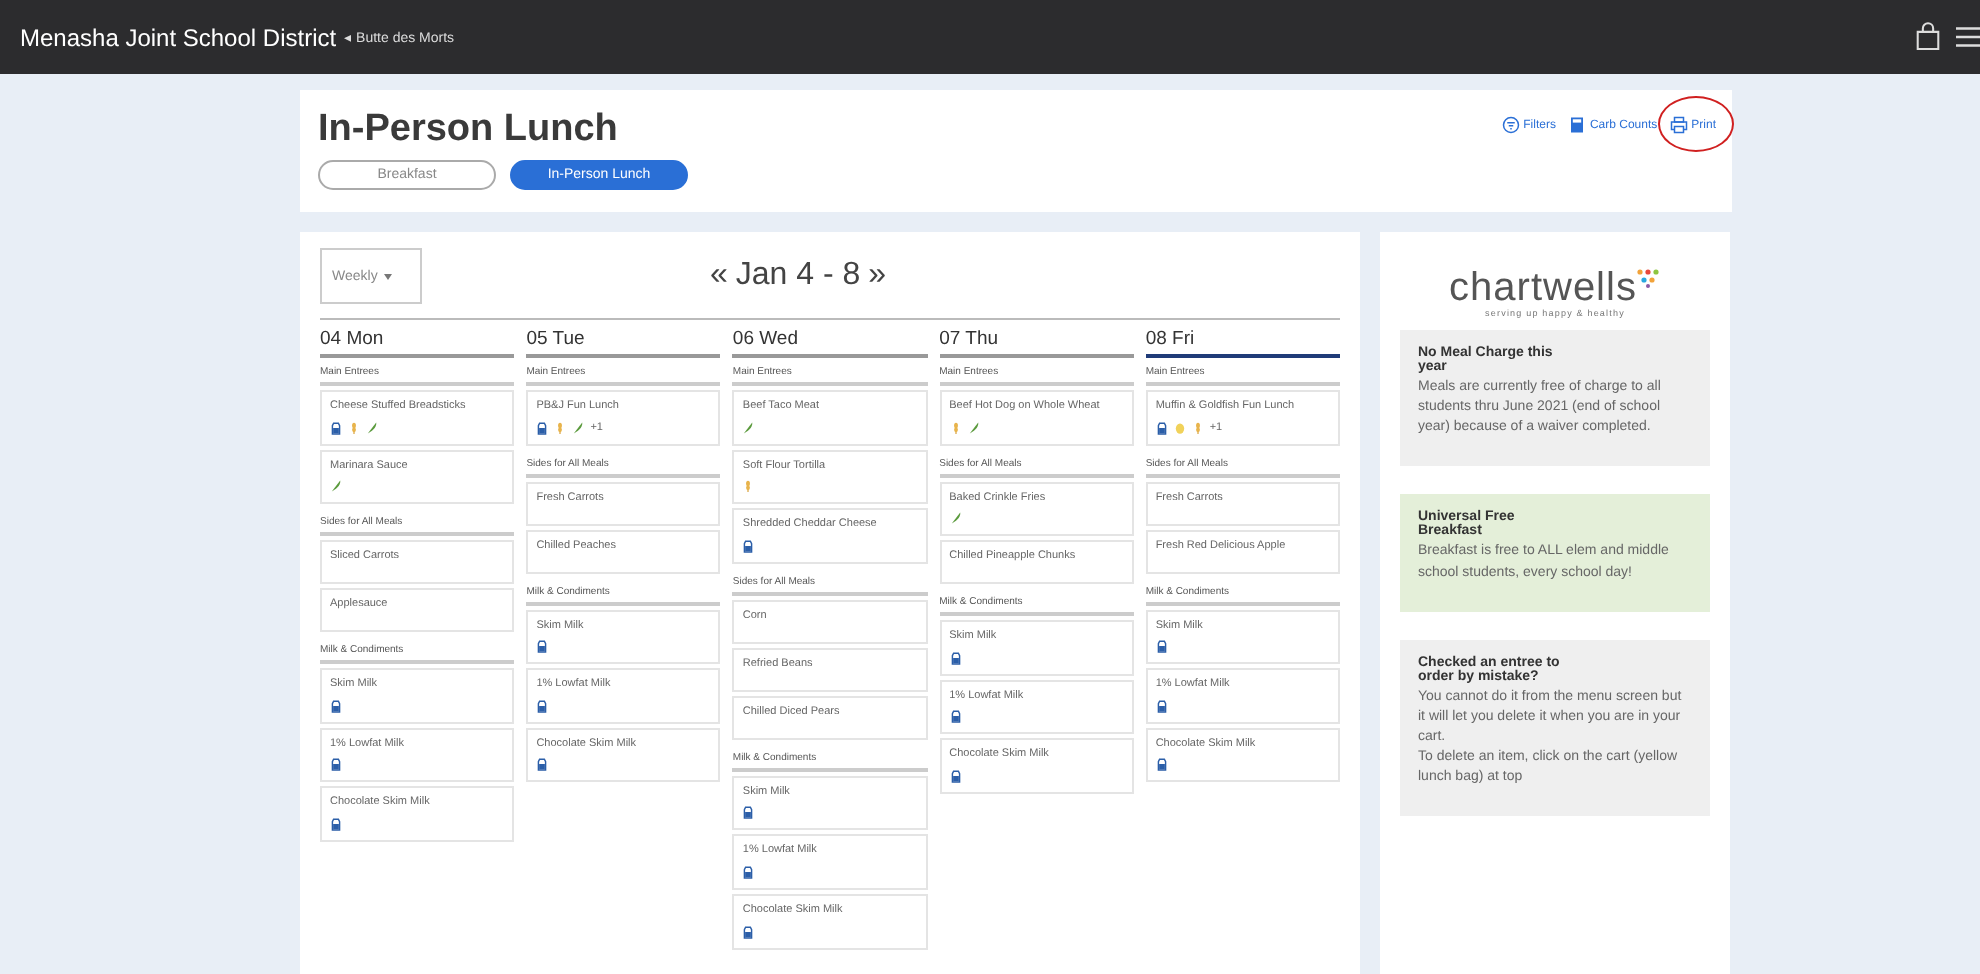  Describe the element at coordinates (830, 343) in the screenshot. I see `day-header: 06 Wed` at that location.